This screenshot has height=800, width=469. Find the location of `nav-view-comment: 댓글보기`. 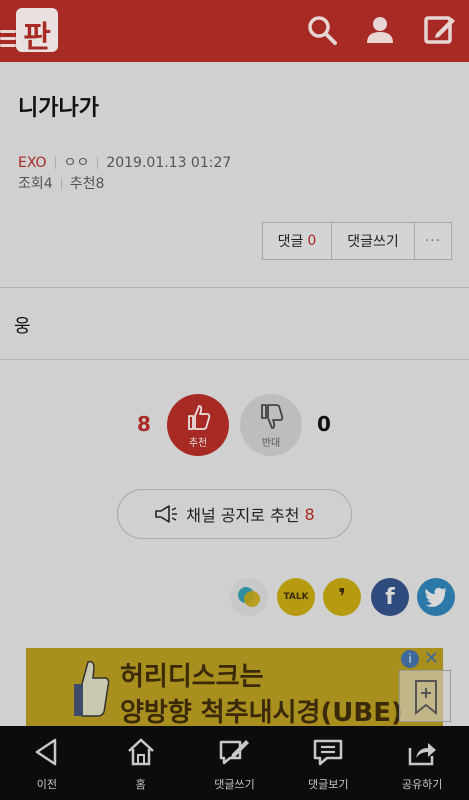

nav-view-comment: 댓글보기 is located at coordinates (328, 763).